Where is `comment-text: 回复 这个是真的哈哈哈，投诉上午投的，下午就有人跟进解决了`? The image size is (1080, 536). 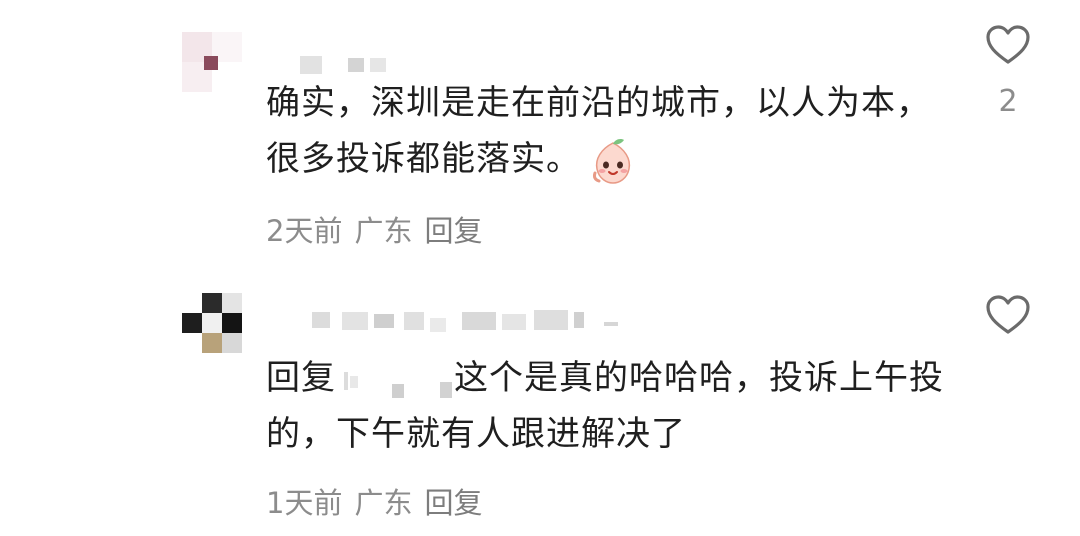 comment-text: 回复 这个是真的哈哈哈，投诉上午投的，下午就有人跟进解决了 is located at coordinates (611, 406).